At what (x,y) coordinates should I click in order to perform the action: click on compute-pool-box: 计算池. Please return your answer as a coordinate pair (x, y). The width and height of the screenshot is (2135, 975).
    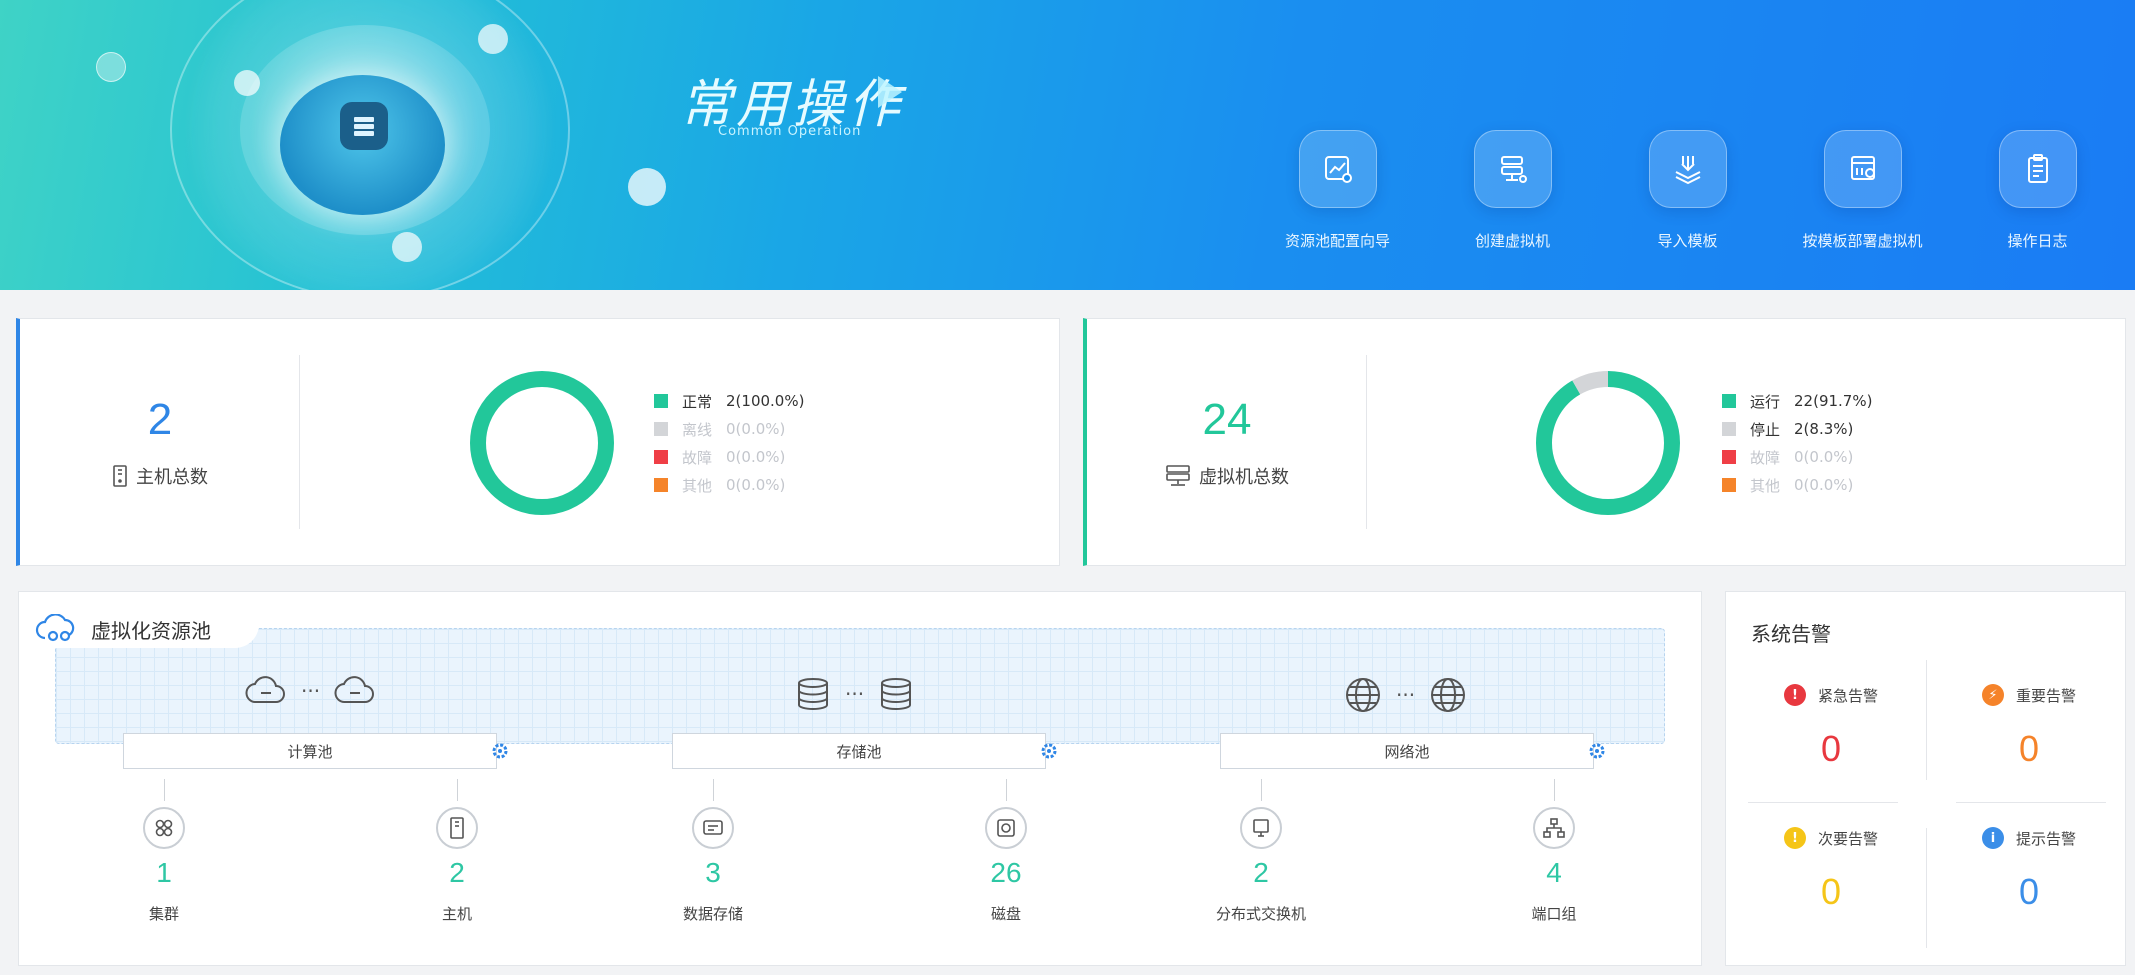
    Looking at the image, I should click on (310, 751).